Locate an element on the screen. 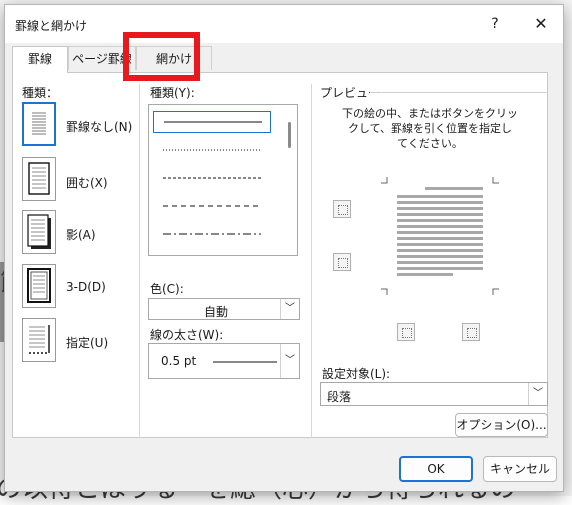  width-value: 0.5 pt is located at coordinates (179, 361).